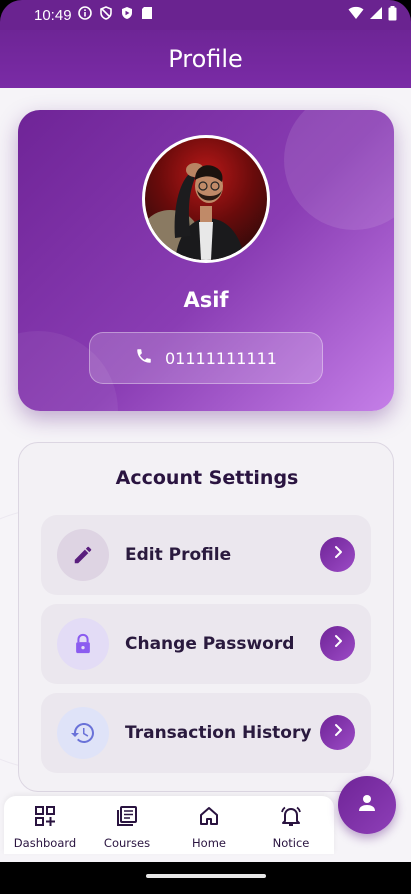 This screenshot has height=894, width=411. Describe the element at coordinates (147, 15) in the screenshot. I see `sd-card-icon` at that location.